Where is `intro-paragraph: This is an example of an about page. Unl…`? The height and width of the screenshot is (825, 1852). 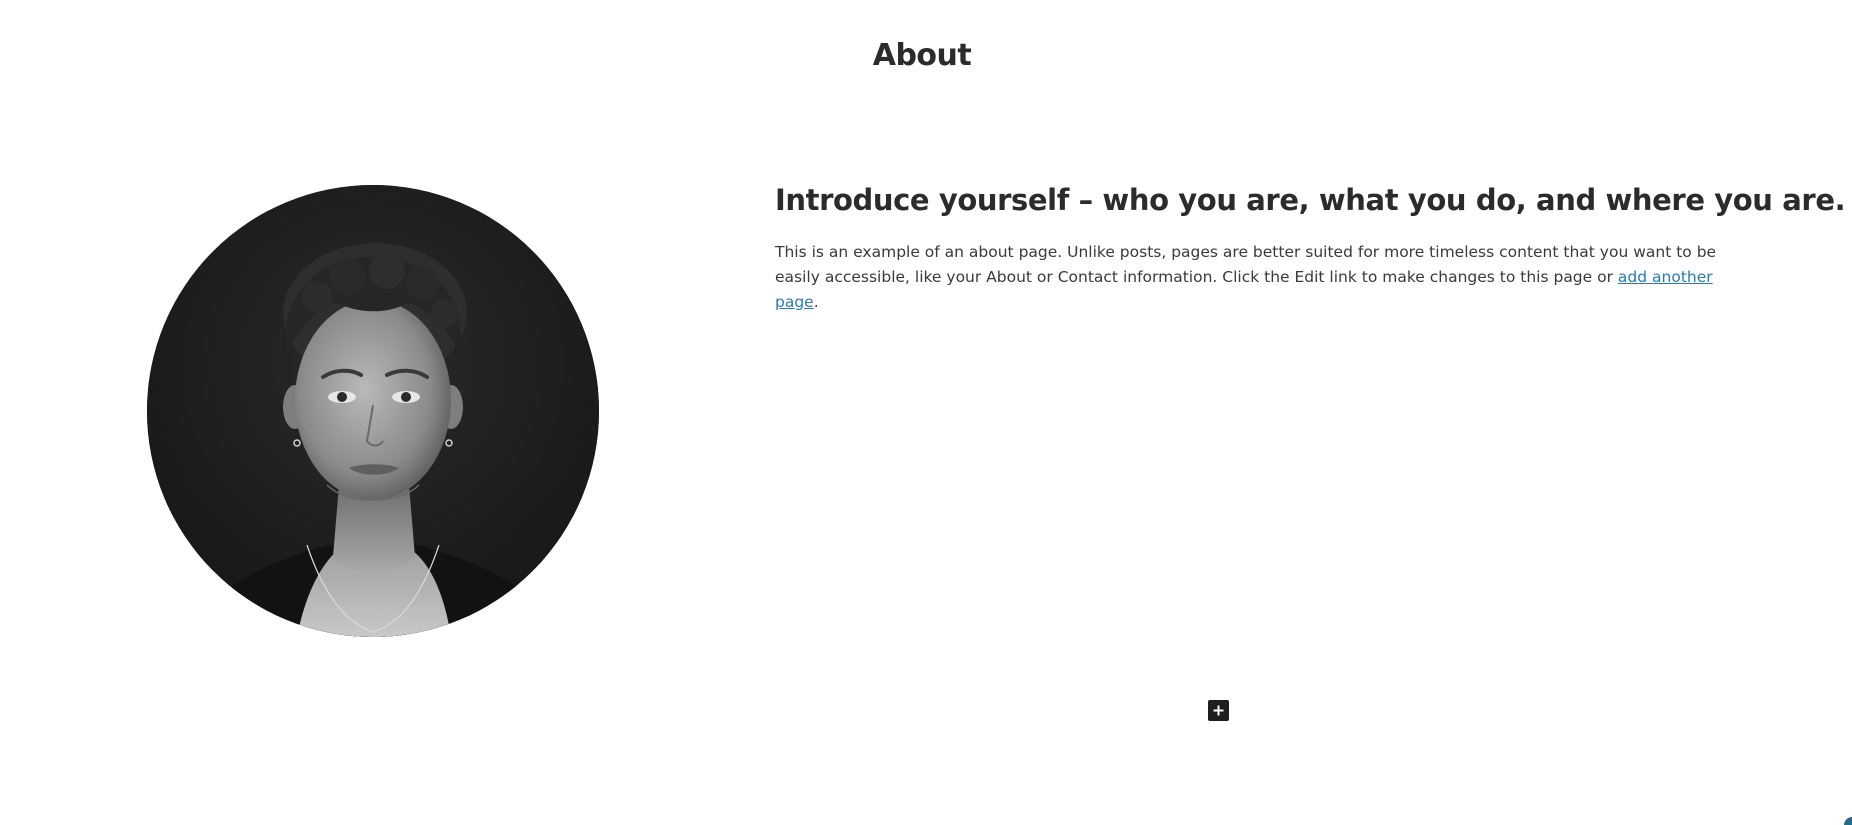
intro-paragraph: This is an example of an about page. Unl… is located at coordinates (1255, 277).